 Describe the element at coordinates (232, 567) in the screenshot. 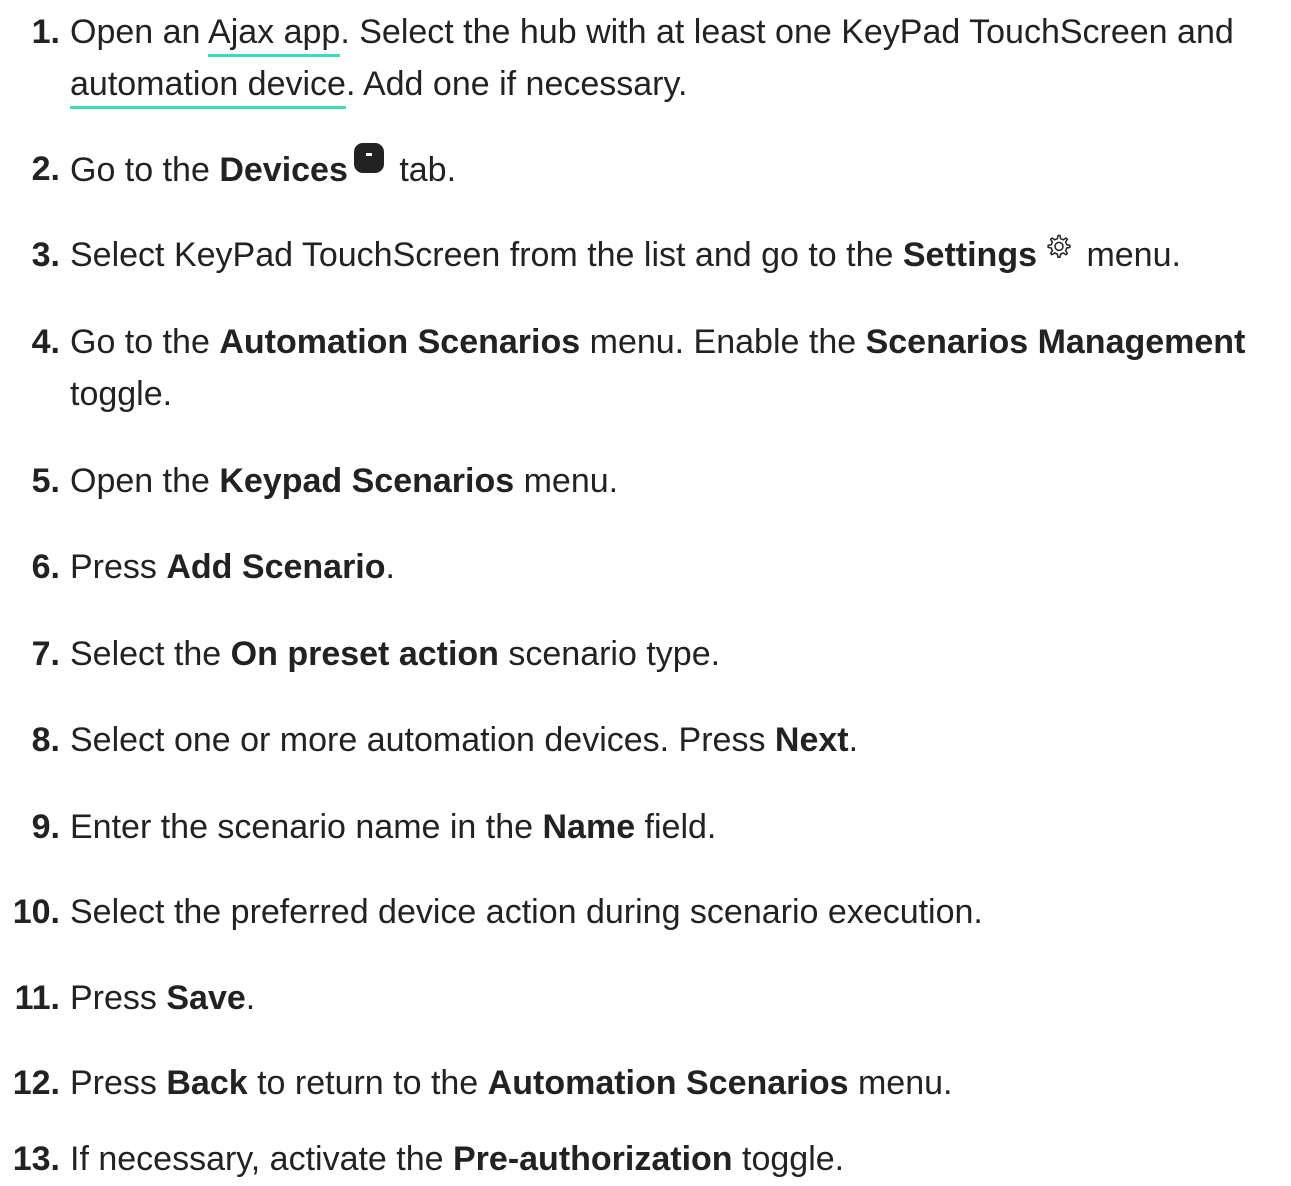

I see `step-text: Press Add Scenario.` at that location.